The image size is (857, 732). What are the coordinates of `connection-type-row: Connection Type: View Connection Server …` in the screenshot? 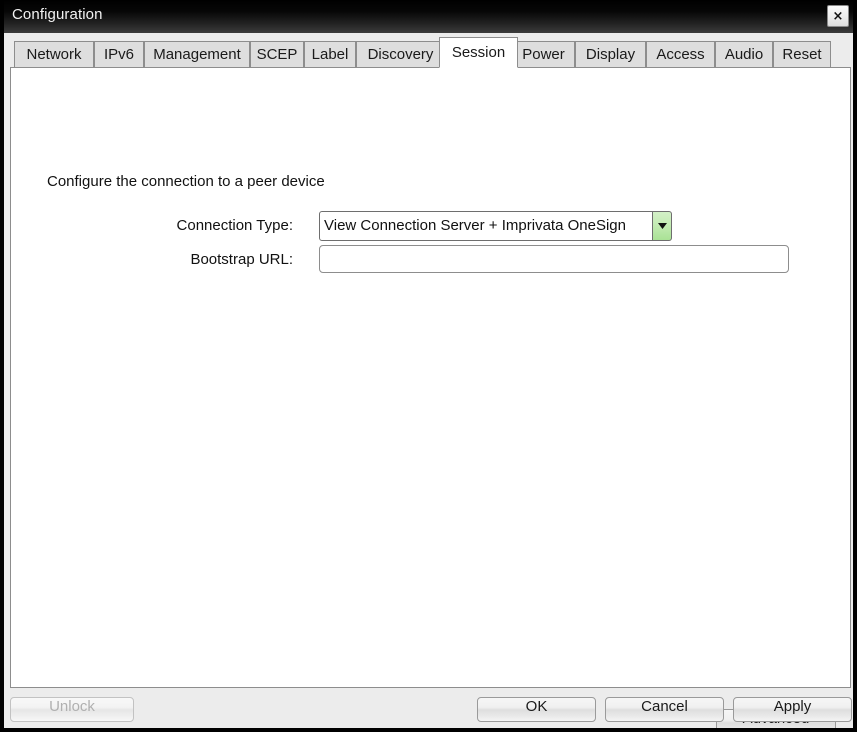 It's located at (430, 226).